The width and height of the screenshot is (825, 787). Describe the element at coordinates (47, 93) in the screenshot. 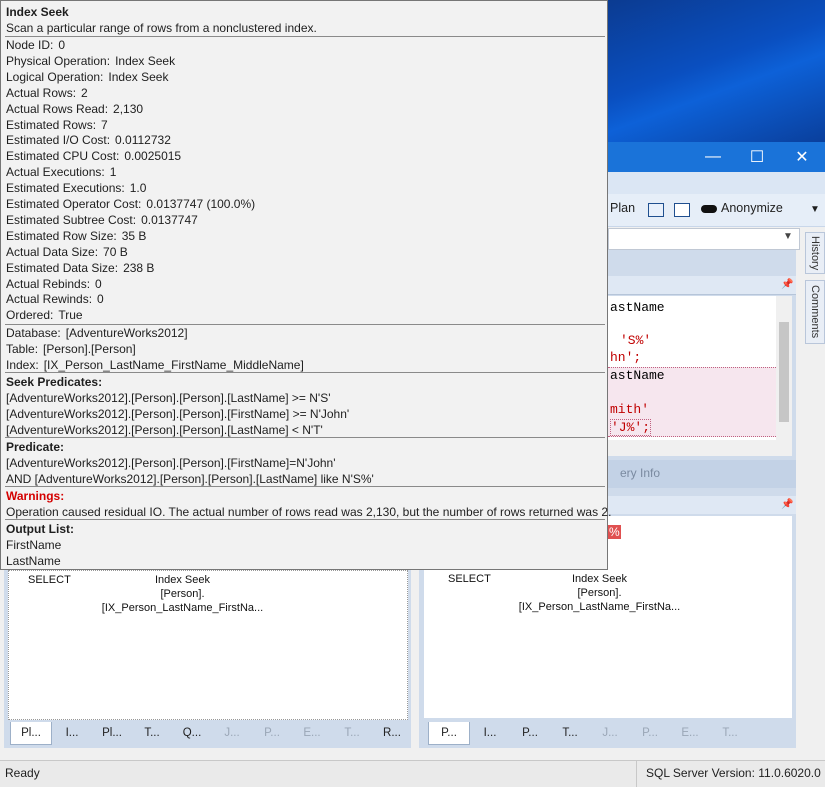

I see `property-row: Actual Rows: 2` at that location.